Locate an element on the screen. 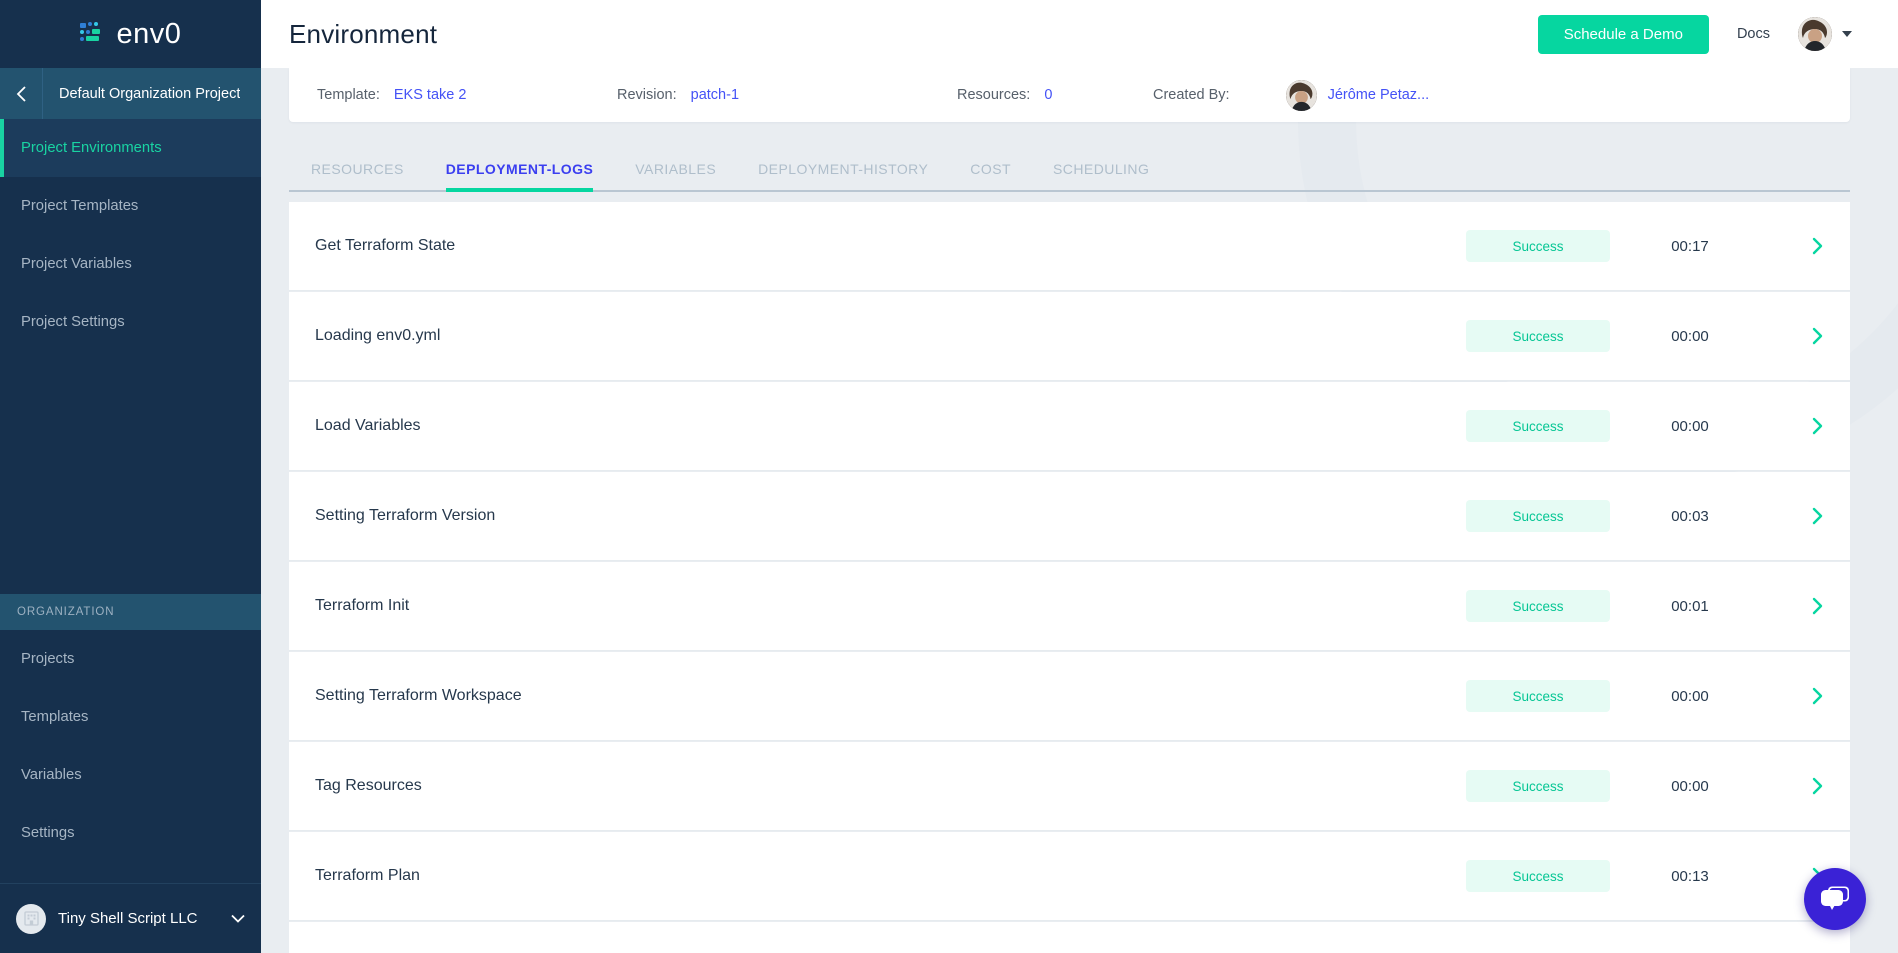  log-row is located at coordinates (1069, 937).